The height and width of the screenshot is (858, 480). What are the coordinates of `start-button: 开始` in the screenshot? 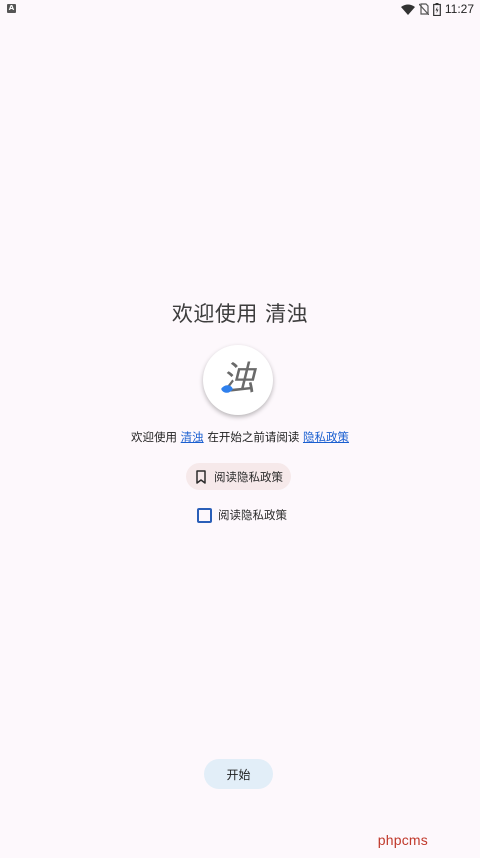 It's located at (238, 774).